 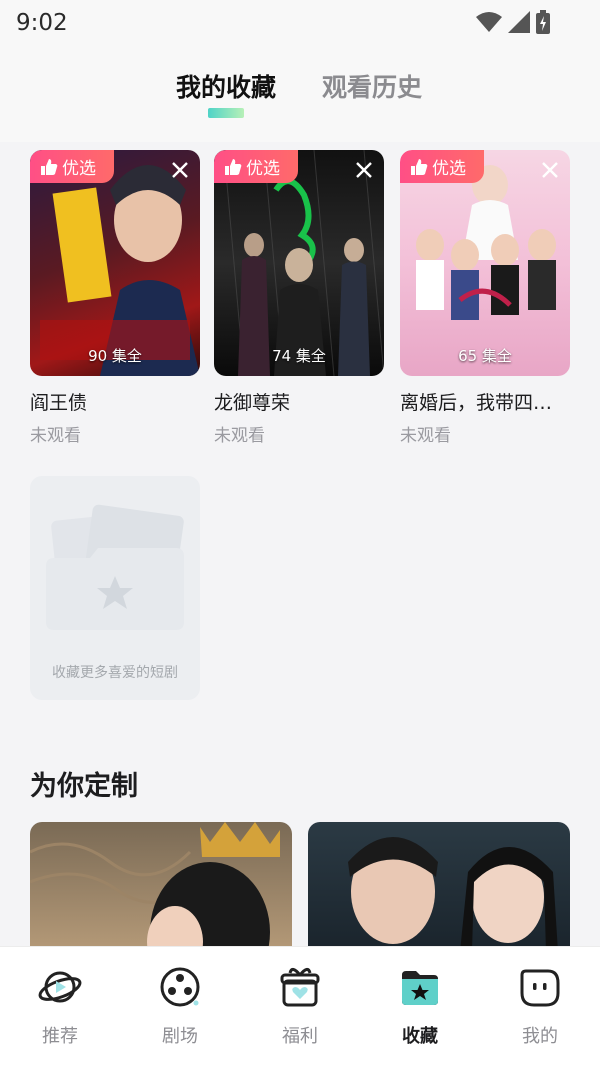 What do you see at coordinates (60, 1006) in the screenshot?
I see `nav-item-recommend: 推荐` at bounding box center [60, 1006].